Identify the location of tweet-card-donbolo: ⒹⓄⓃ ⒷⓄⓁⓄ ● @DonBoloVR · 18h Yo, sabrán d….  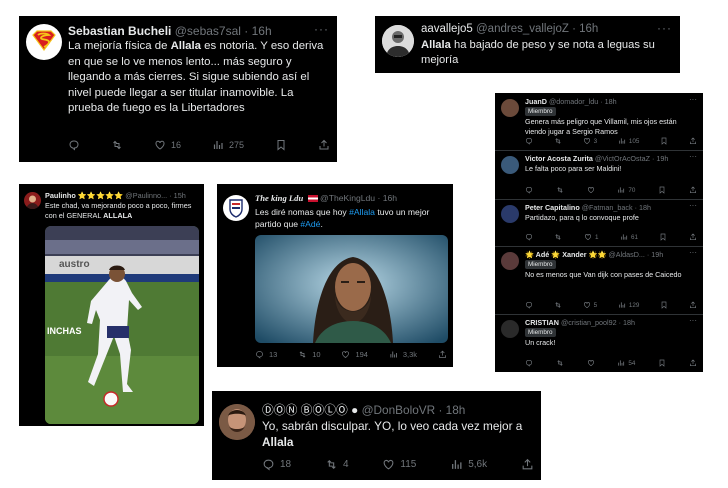
(376, 435).